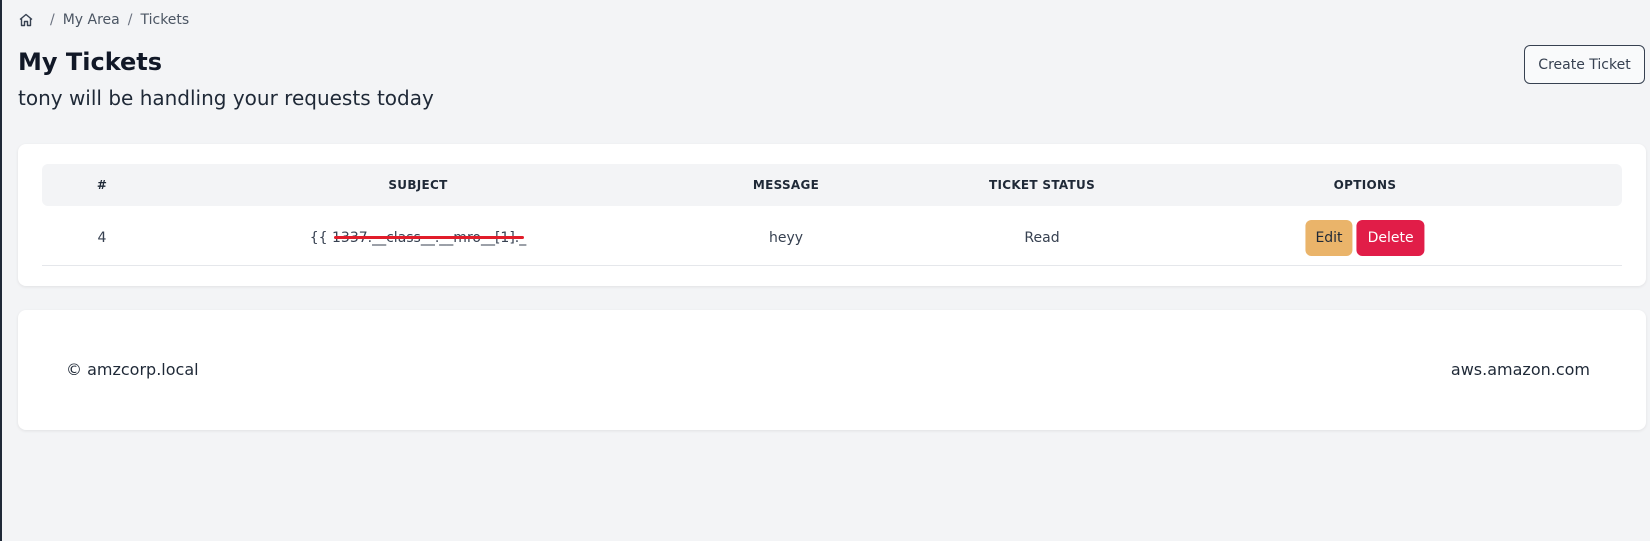  I want to click on ticket-status: Read, so click(1042, 237).